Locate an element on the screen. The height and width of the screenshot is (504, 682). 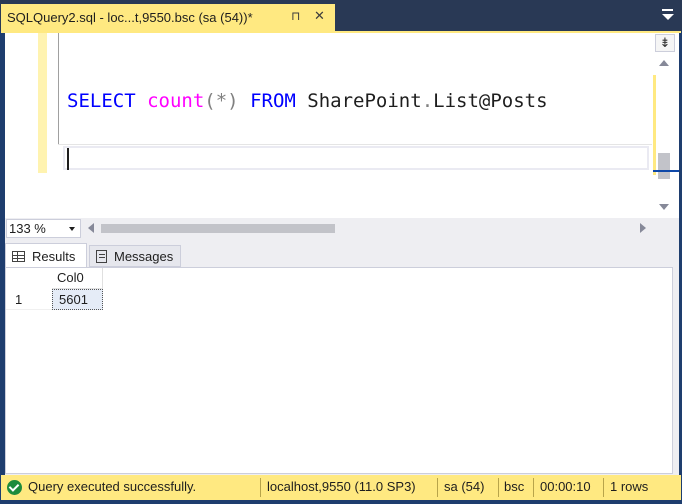
scroll-up-arrow-icon is located at coordinates (664, 63).